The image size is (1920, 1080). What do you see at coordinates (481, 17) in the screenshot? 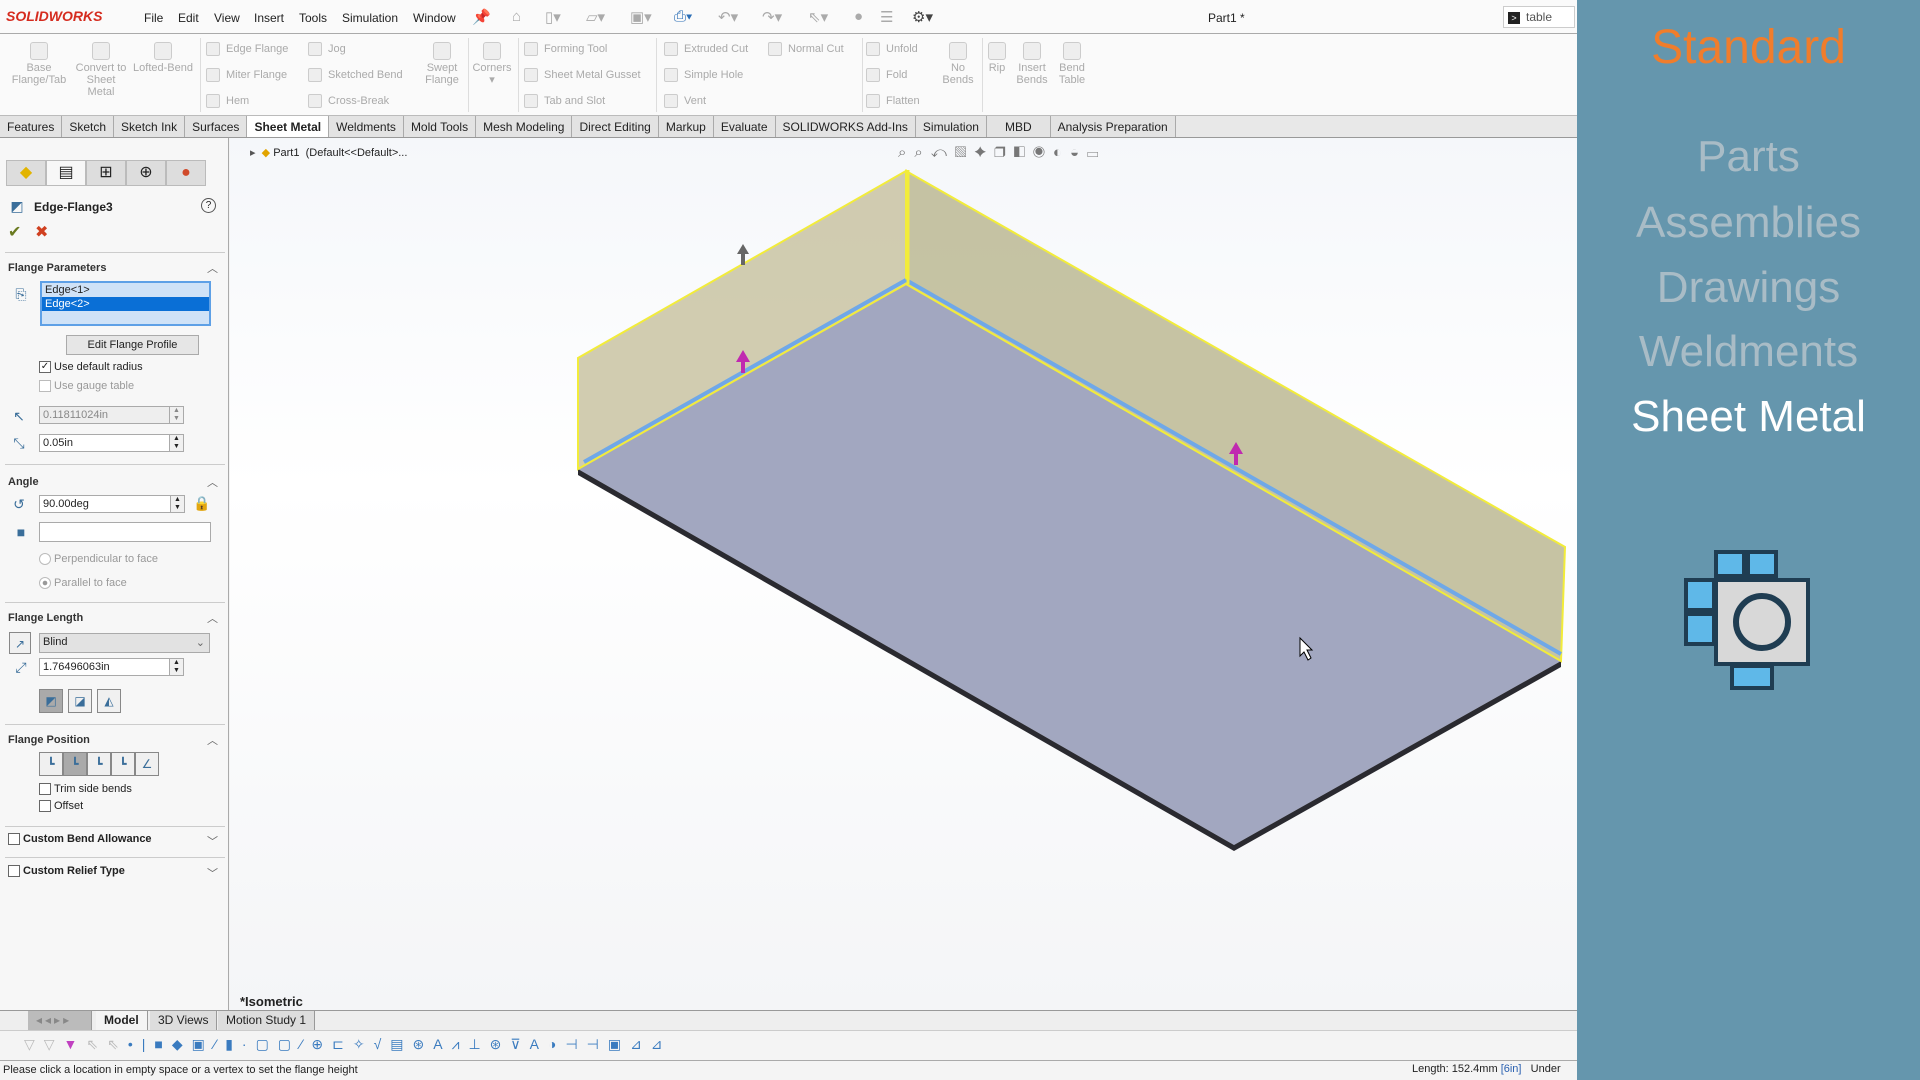
I see `pin-icon: 📌` at bounding box center [481, 17].